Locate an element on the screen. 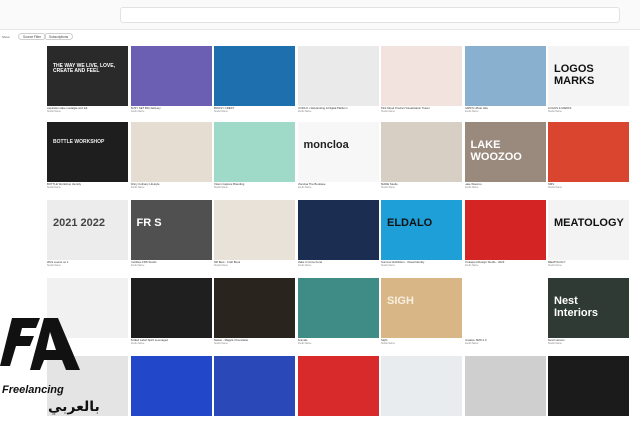  project-card: Nest Interiors Nest Interiors Studio Name is located at coordinates (588, 311).